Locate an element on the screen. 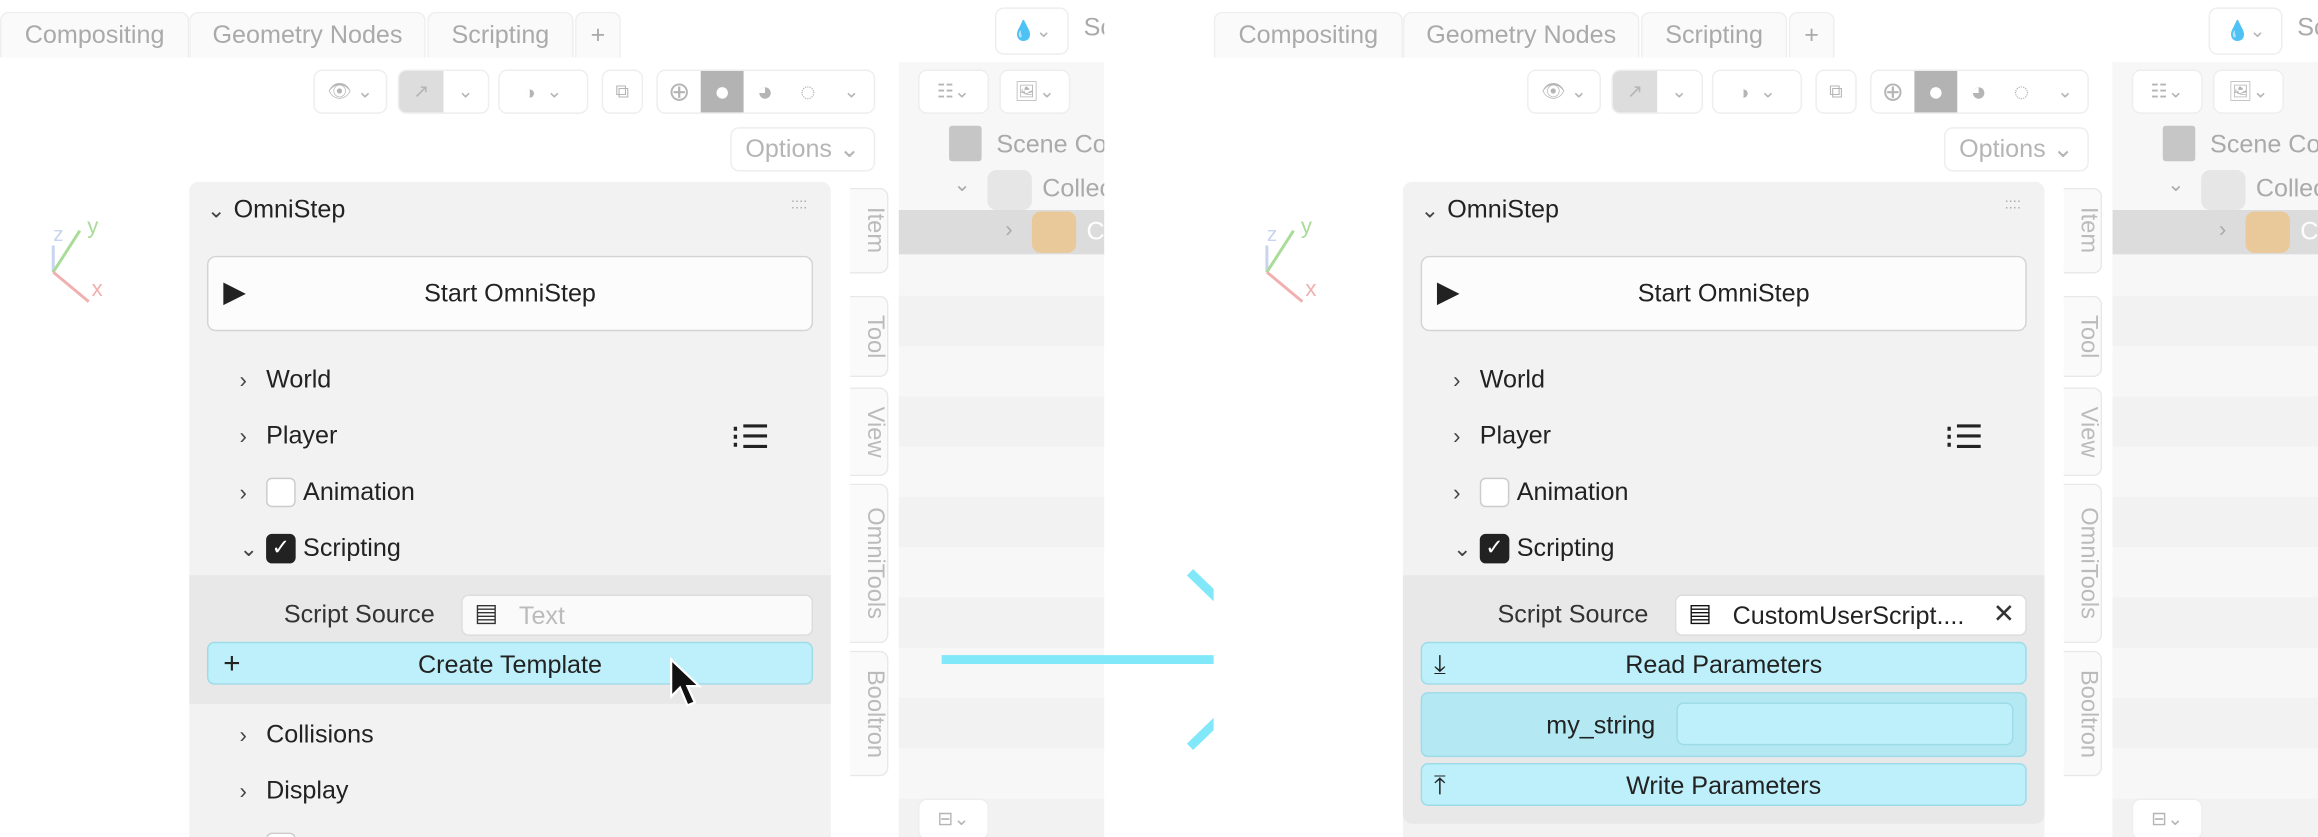  clear-icon: ✕ is located at coordinates (2004, 614).